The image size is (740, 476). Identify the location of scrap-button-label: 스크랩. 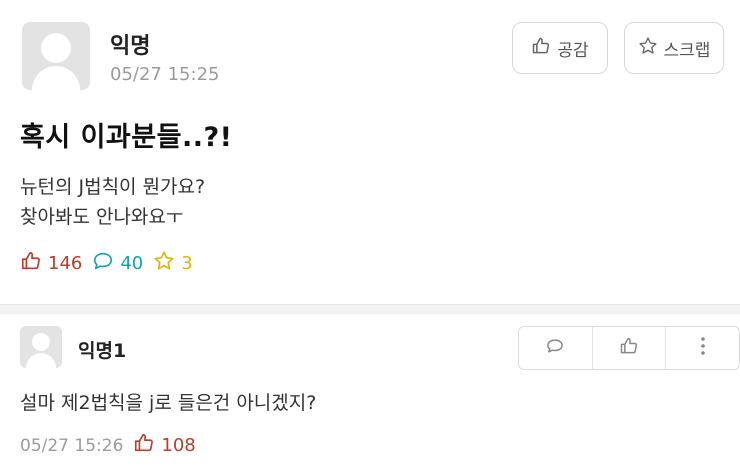
(687, 50).